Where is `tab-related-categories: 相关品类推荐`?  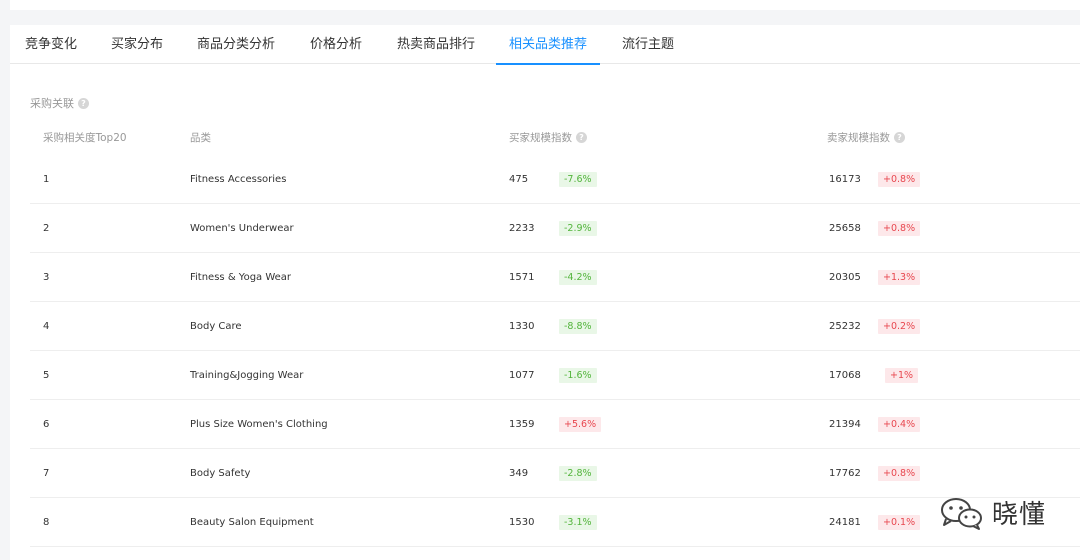
tab-related-categories: 相关品类推荐 is located at coordinates (548, 45).